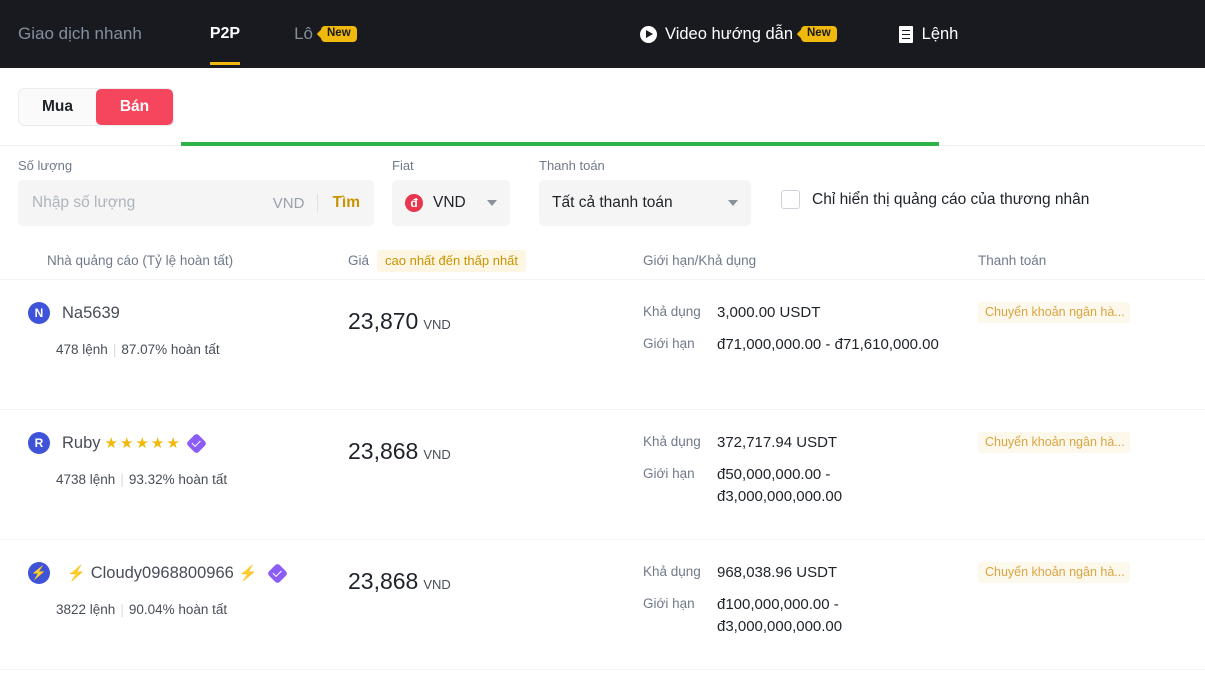  Describe the element at coordinates (39, 443) in the screenshot. I see `avatar: R` at that location.